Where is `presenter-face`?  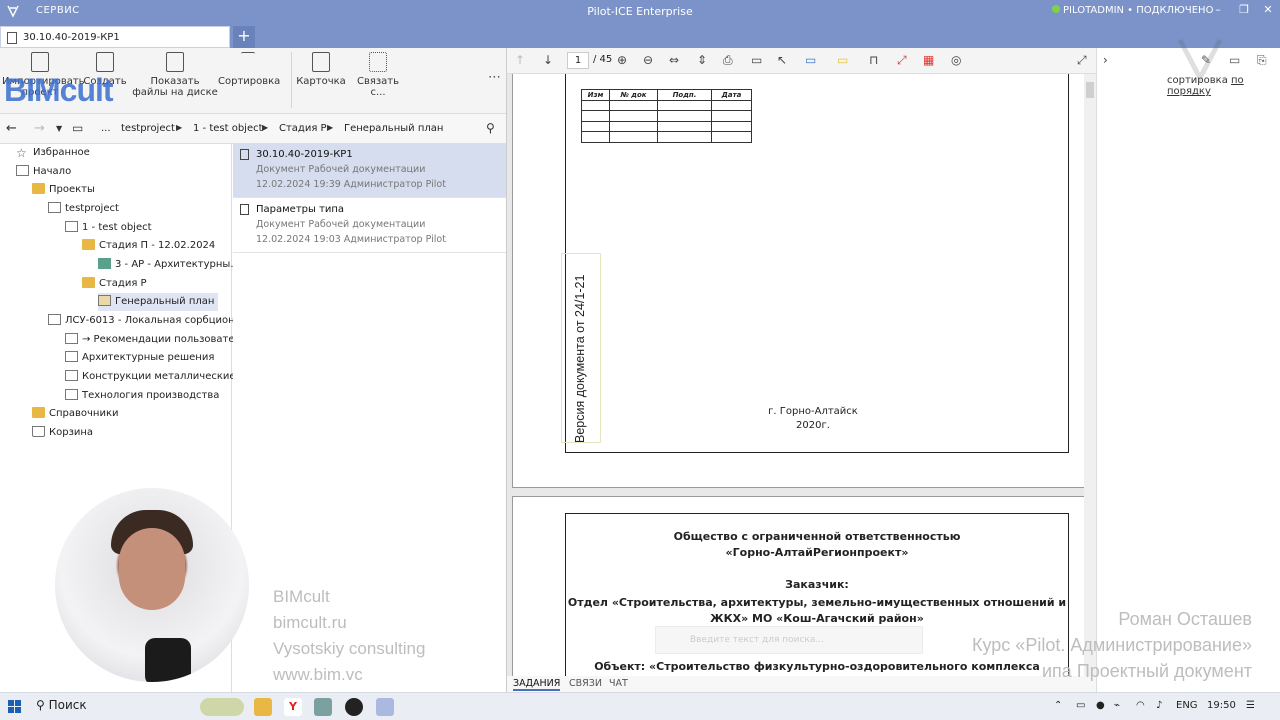 presenter-face is located at coordinates (152, 569).